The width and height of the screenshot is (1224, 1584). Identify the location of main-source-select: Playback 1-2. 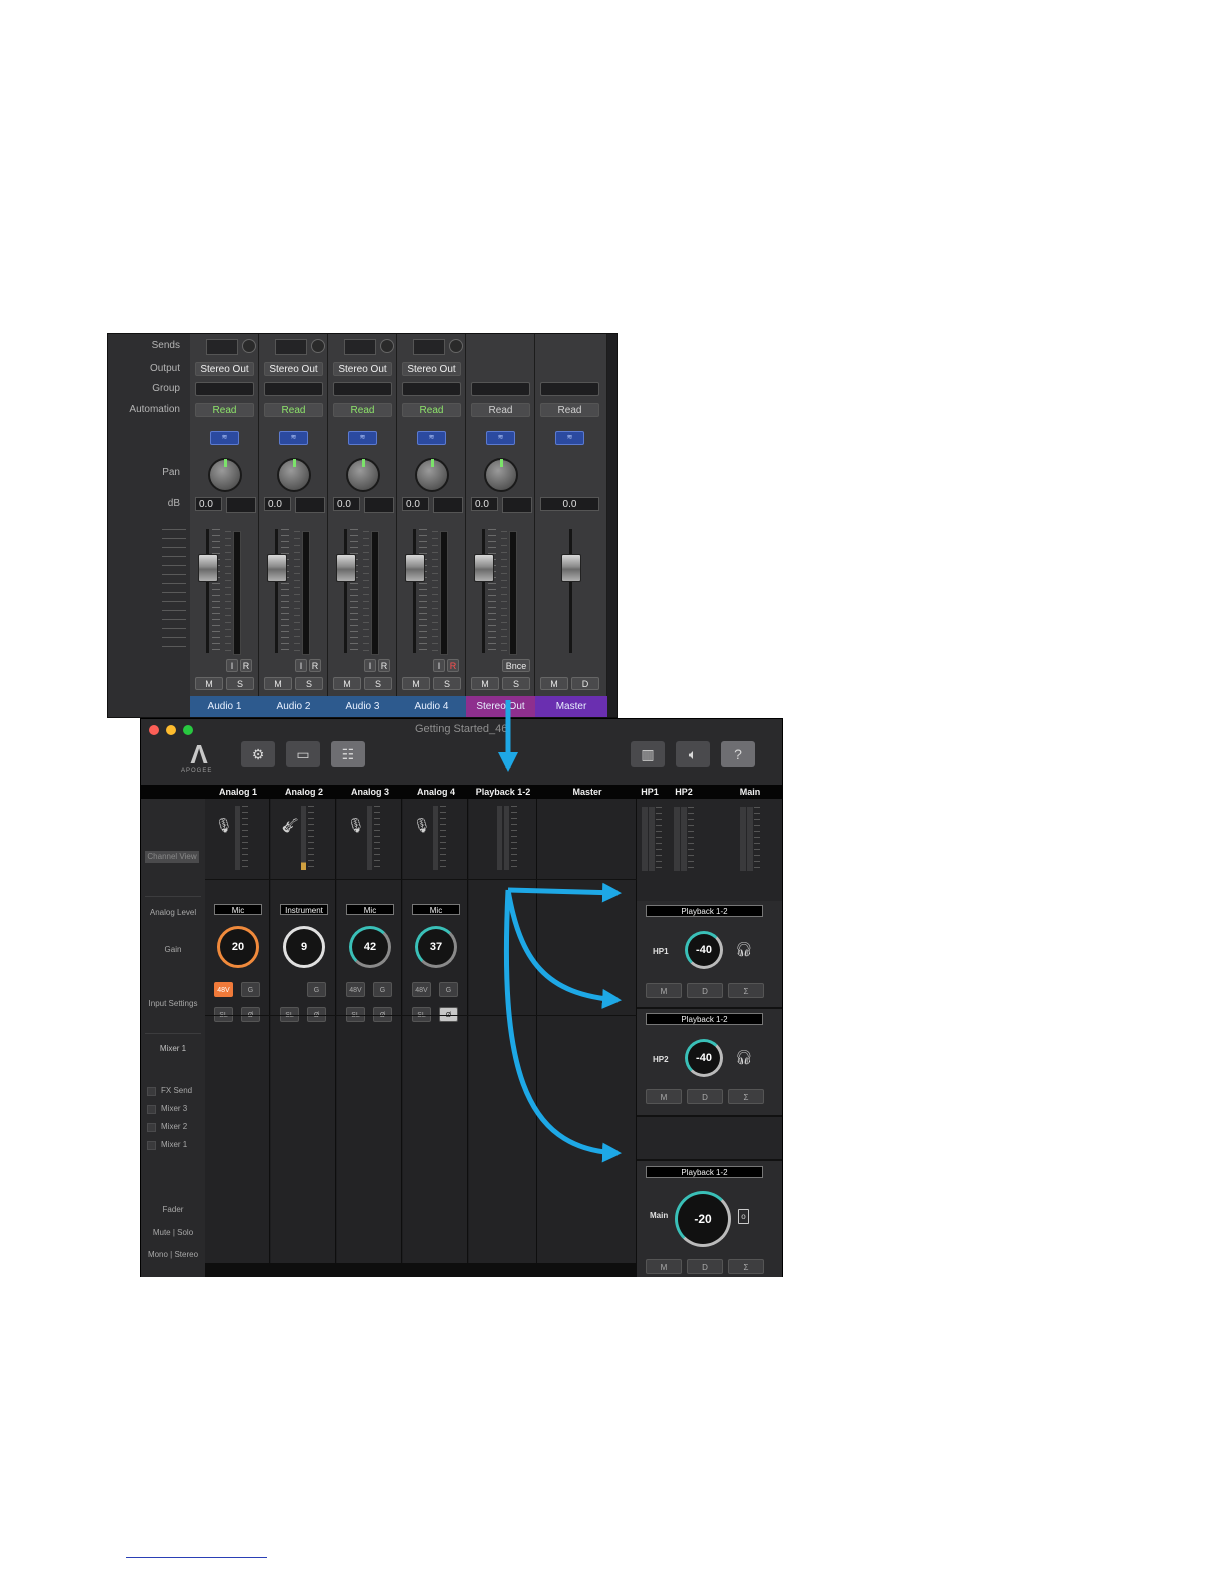
(704, 1172).